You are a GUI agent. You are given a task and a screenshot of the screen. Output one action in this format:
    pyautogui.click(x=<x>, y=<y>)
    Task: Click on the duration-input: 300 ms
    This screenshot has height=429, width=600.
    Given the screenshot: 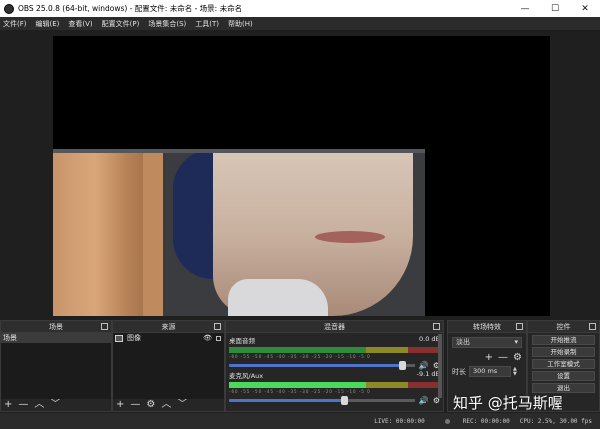 What is the action you would take?
    pyautogui.click(x=490, y=371)
    